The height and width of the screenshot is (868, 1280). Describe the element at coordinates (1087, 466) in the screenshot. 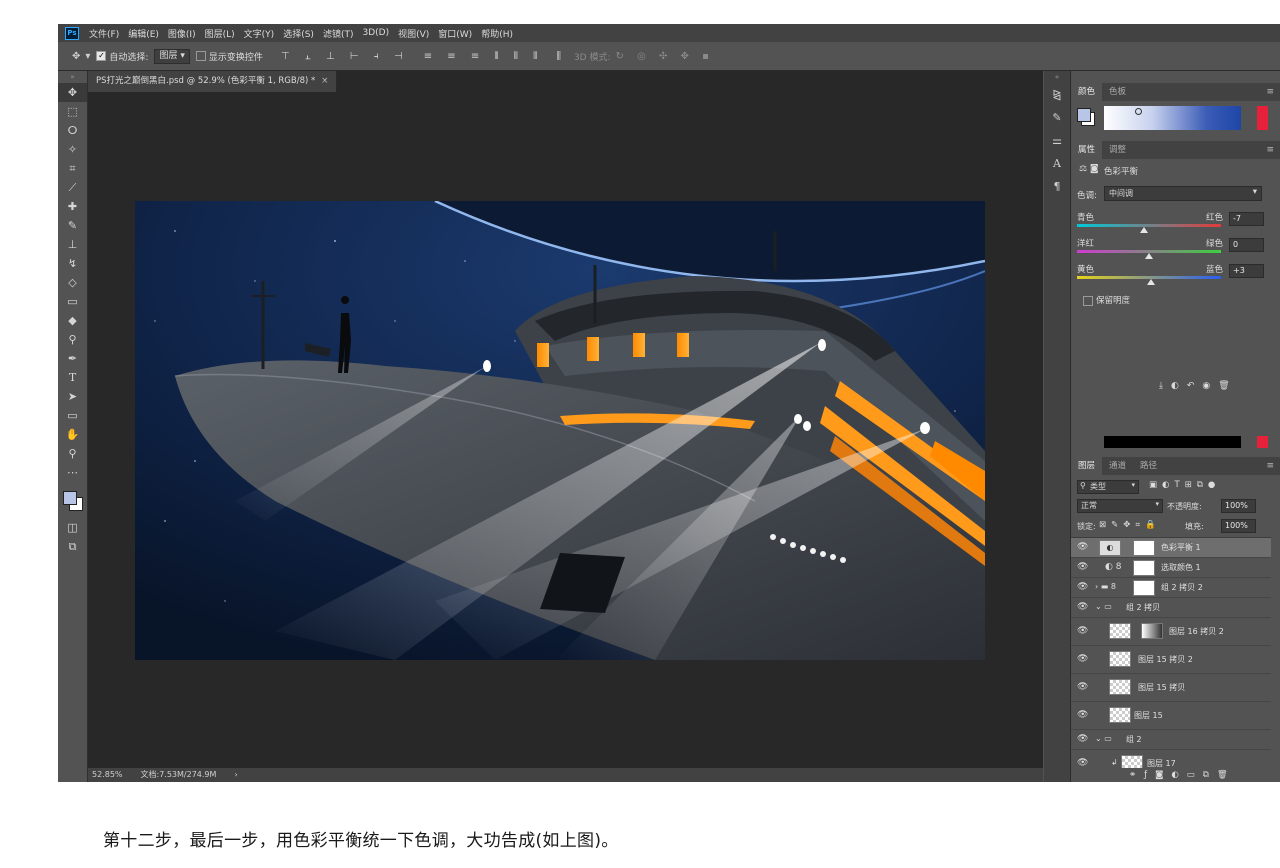

I see `tab-layers: 图层` at that location.